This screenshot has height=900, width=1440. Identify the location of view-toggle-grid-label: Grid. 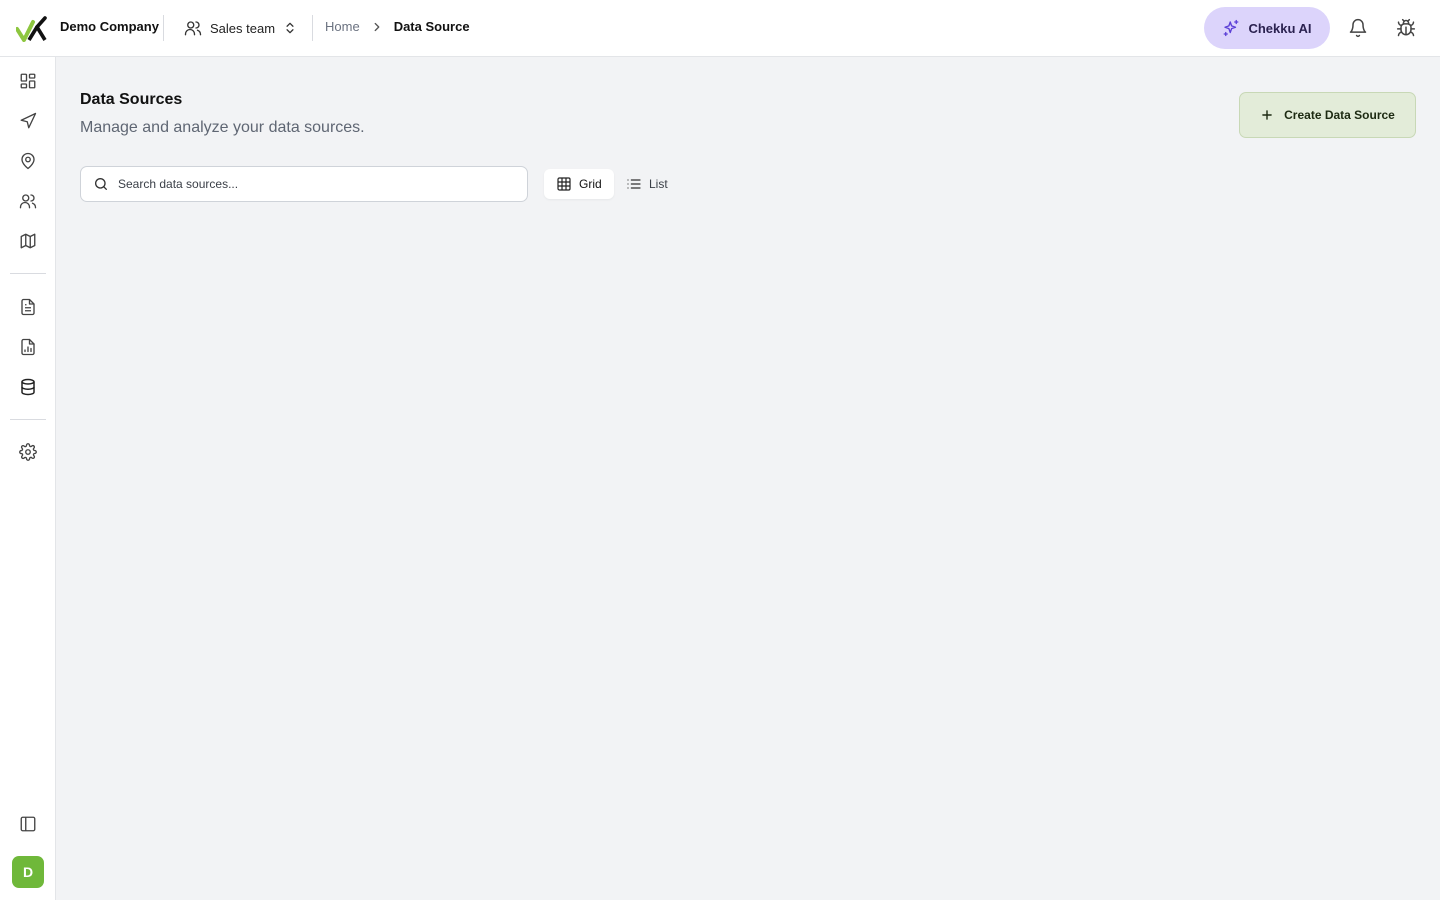
(590, 184).